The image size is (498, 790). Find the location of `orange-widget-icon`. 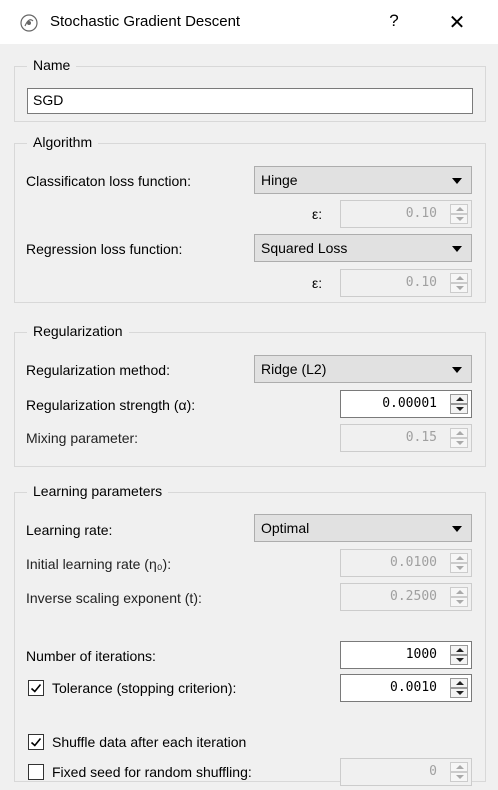

orange-widget-icon is located at coordinates (29, 23).